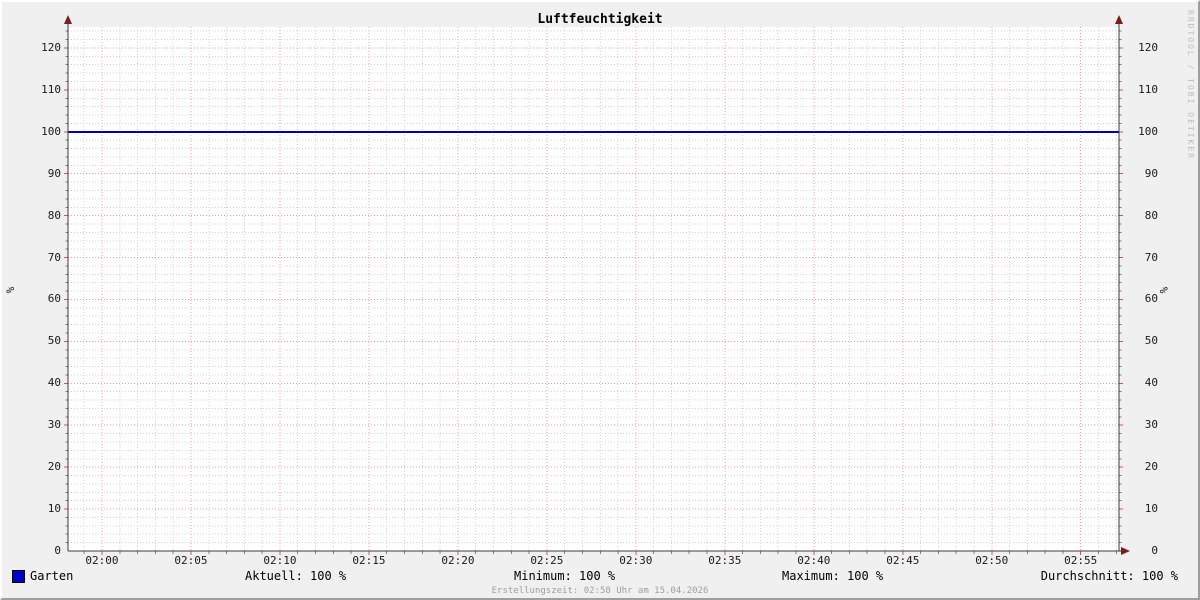  What do you see at coordinates (54, 173) in the screenshot?
I see `y-tick-label-left: 90` at bounding box center [54, 173].